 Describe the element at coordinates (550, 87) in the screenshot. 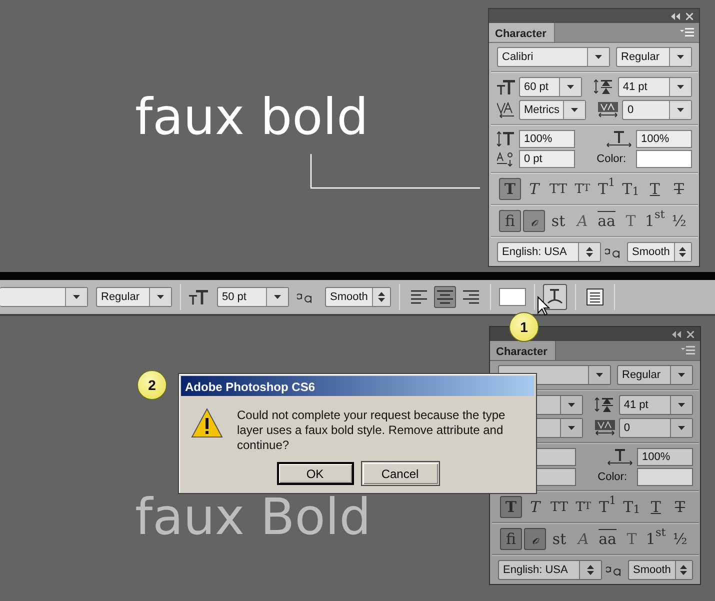

I see `font-size-dropdown: 60 pt` at that location.